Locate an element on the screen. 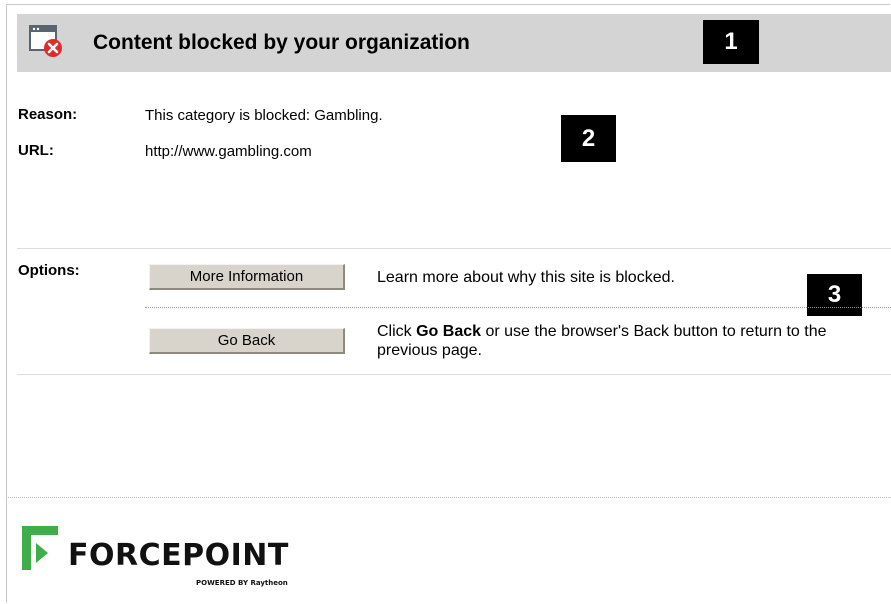  go-back-description-bold: Go Back is located at coordinates (449, 331).